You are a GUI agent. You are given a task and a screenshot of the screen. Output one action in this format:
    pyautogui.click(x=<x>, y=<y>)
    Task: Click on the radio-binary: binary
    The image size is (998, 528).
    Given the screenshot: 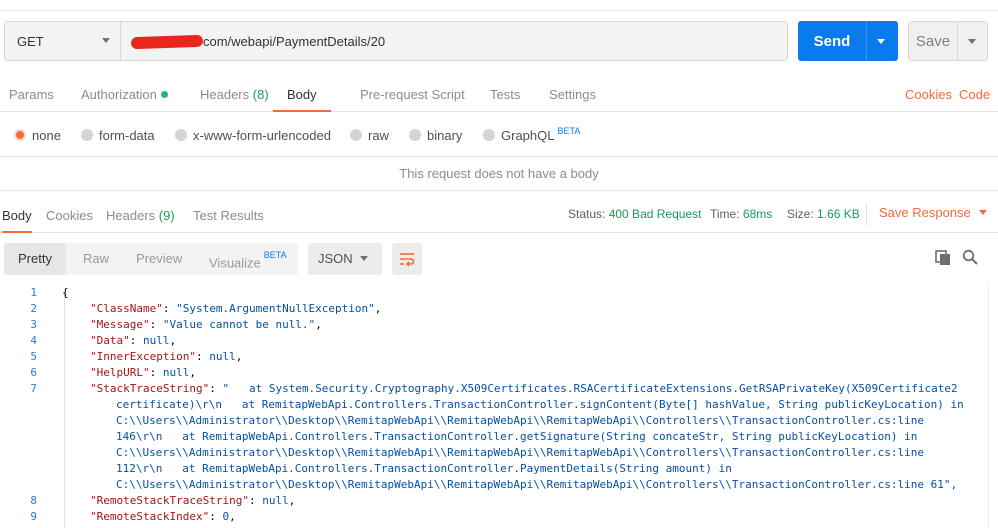 What is the action you would take?
    pyautogui.click(x=435, y=135)
    